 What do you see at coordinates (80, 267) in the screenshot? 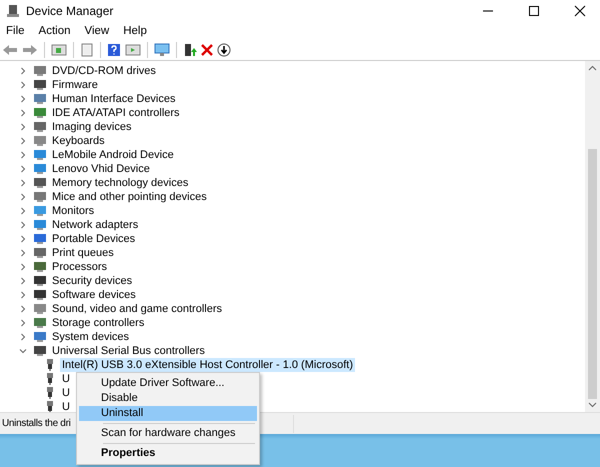
I see `tree-item: Processors` at bounding box center [80, 267].